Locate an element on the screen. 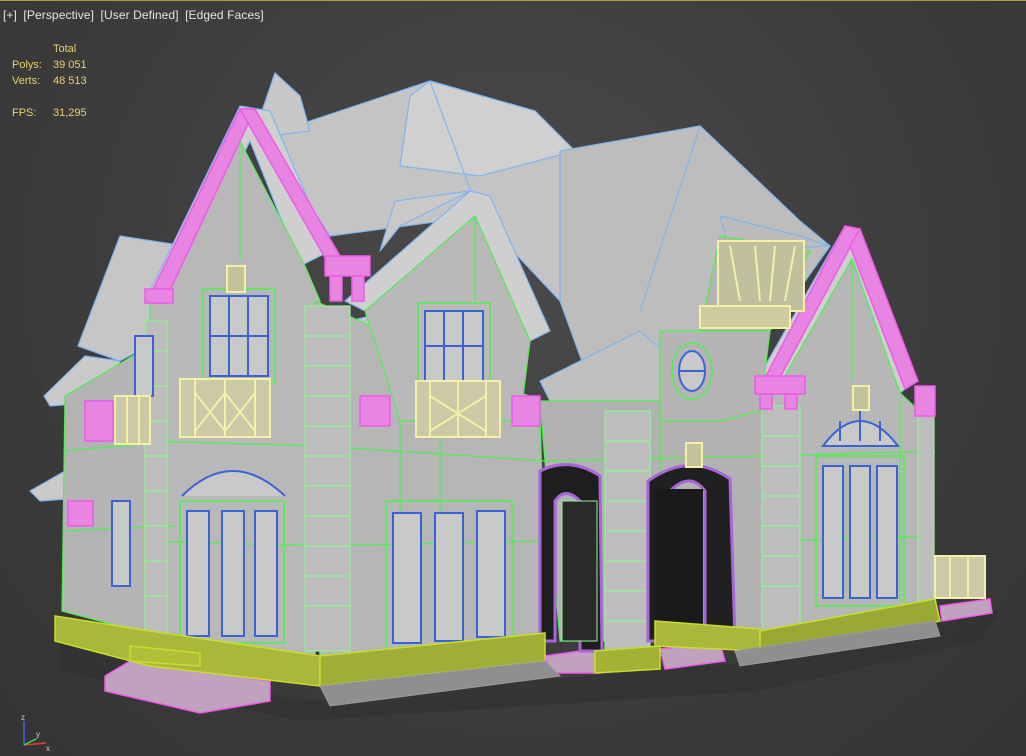  axis-gizmo: z x y is located at coordinates (35, 733).